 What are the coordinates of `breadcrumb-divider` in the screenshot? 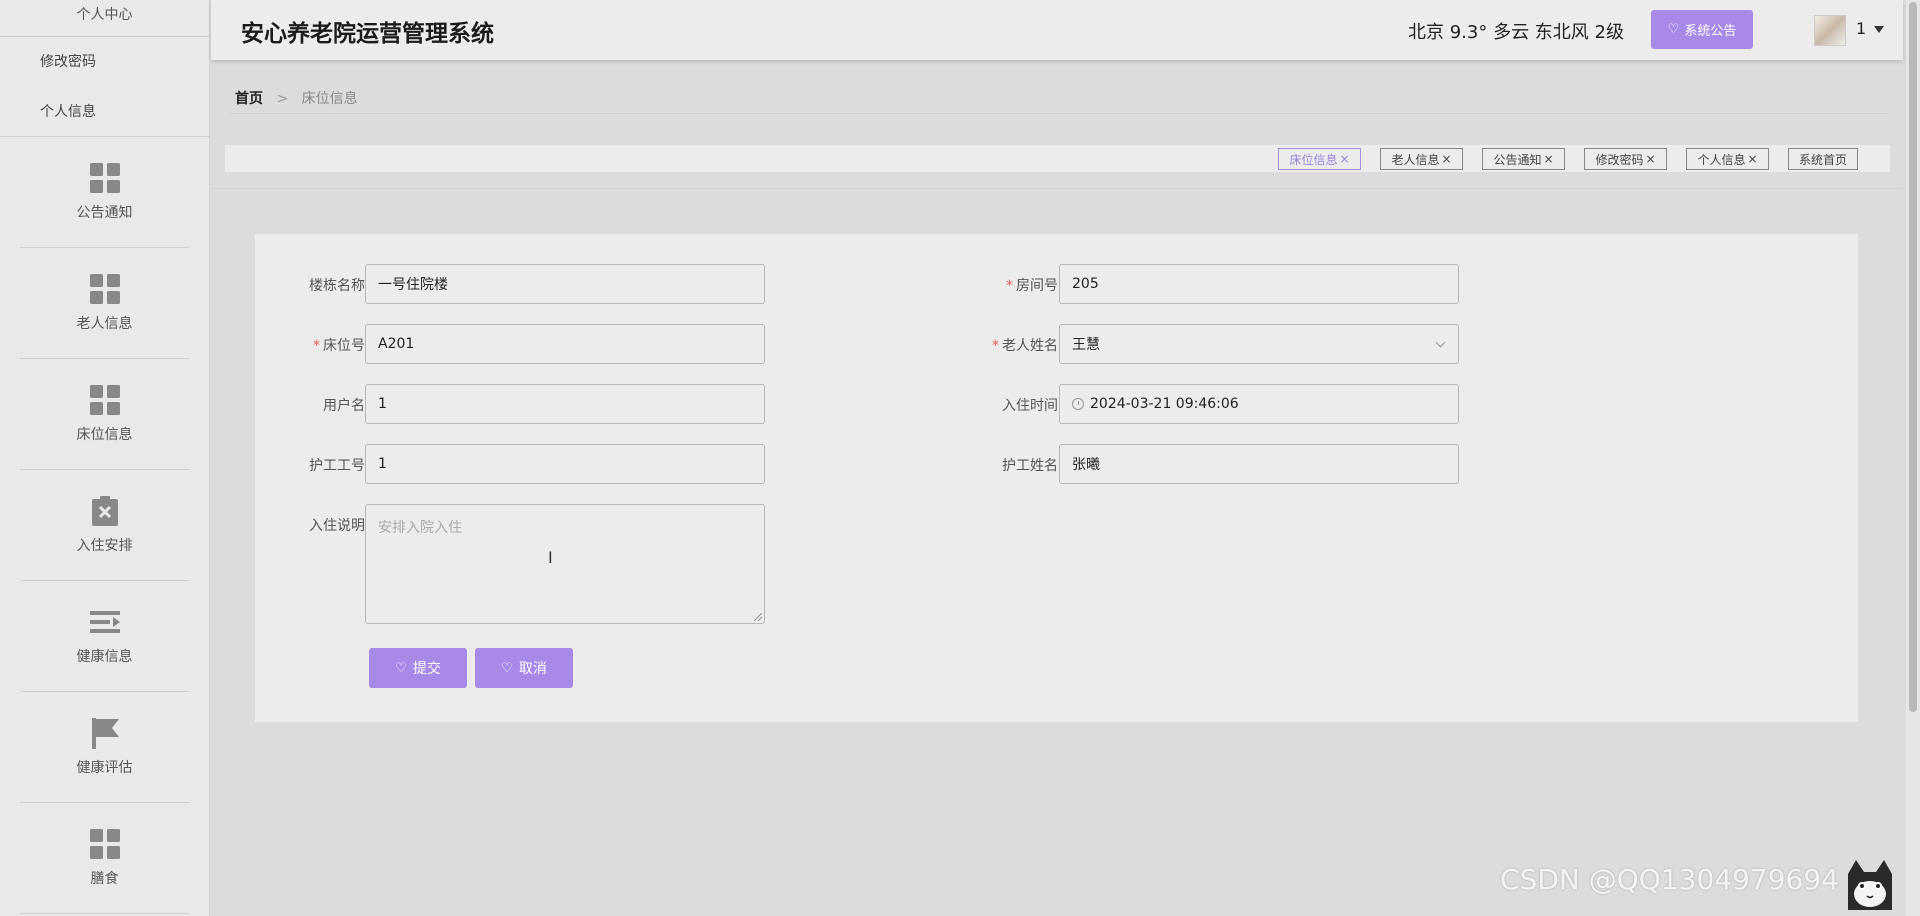 It's located at (1059, 113).